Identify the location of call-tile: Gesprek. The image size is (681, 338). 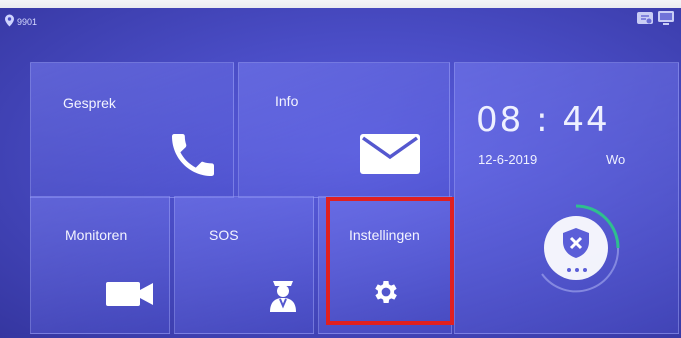
(132, 130).